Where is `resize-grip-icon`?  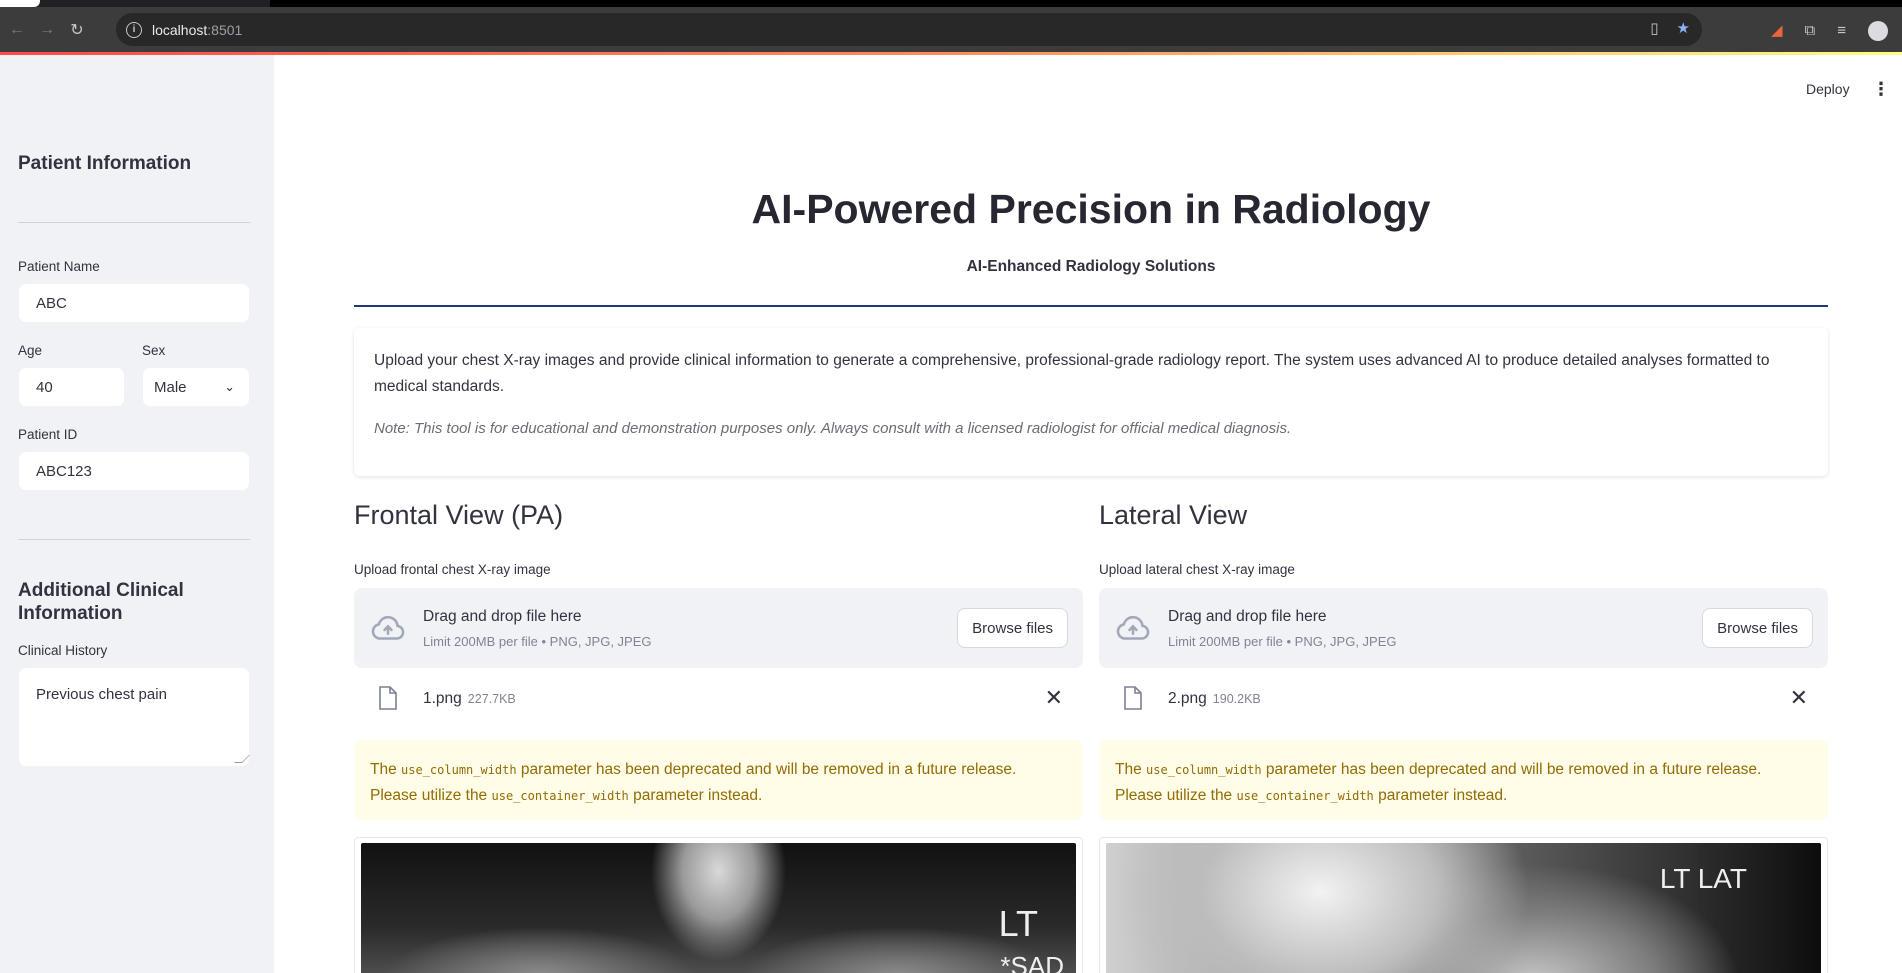 resize-grip-icon is located at coordinates (242, 759).